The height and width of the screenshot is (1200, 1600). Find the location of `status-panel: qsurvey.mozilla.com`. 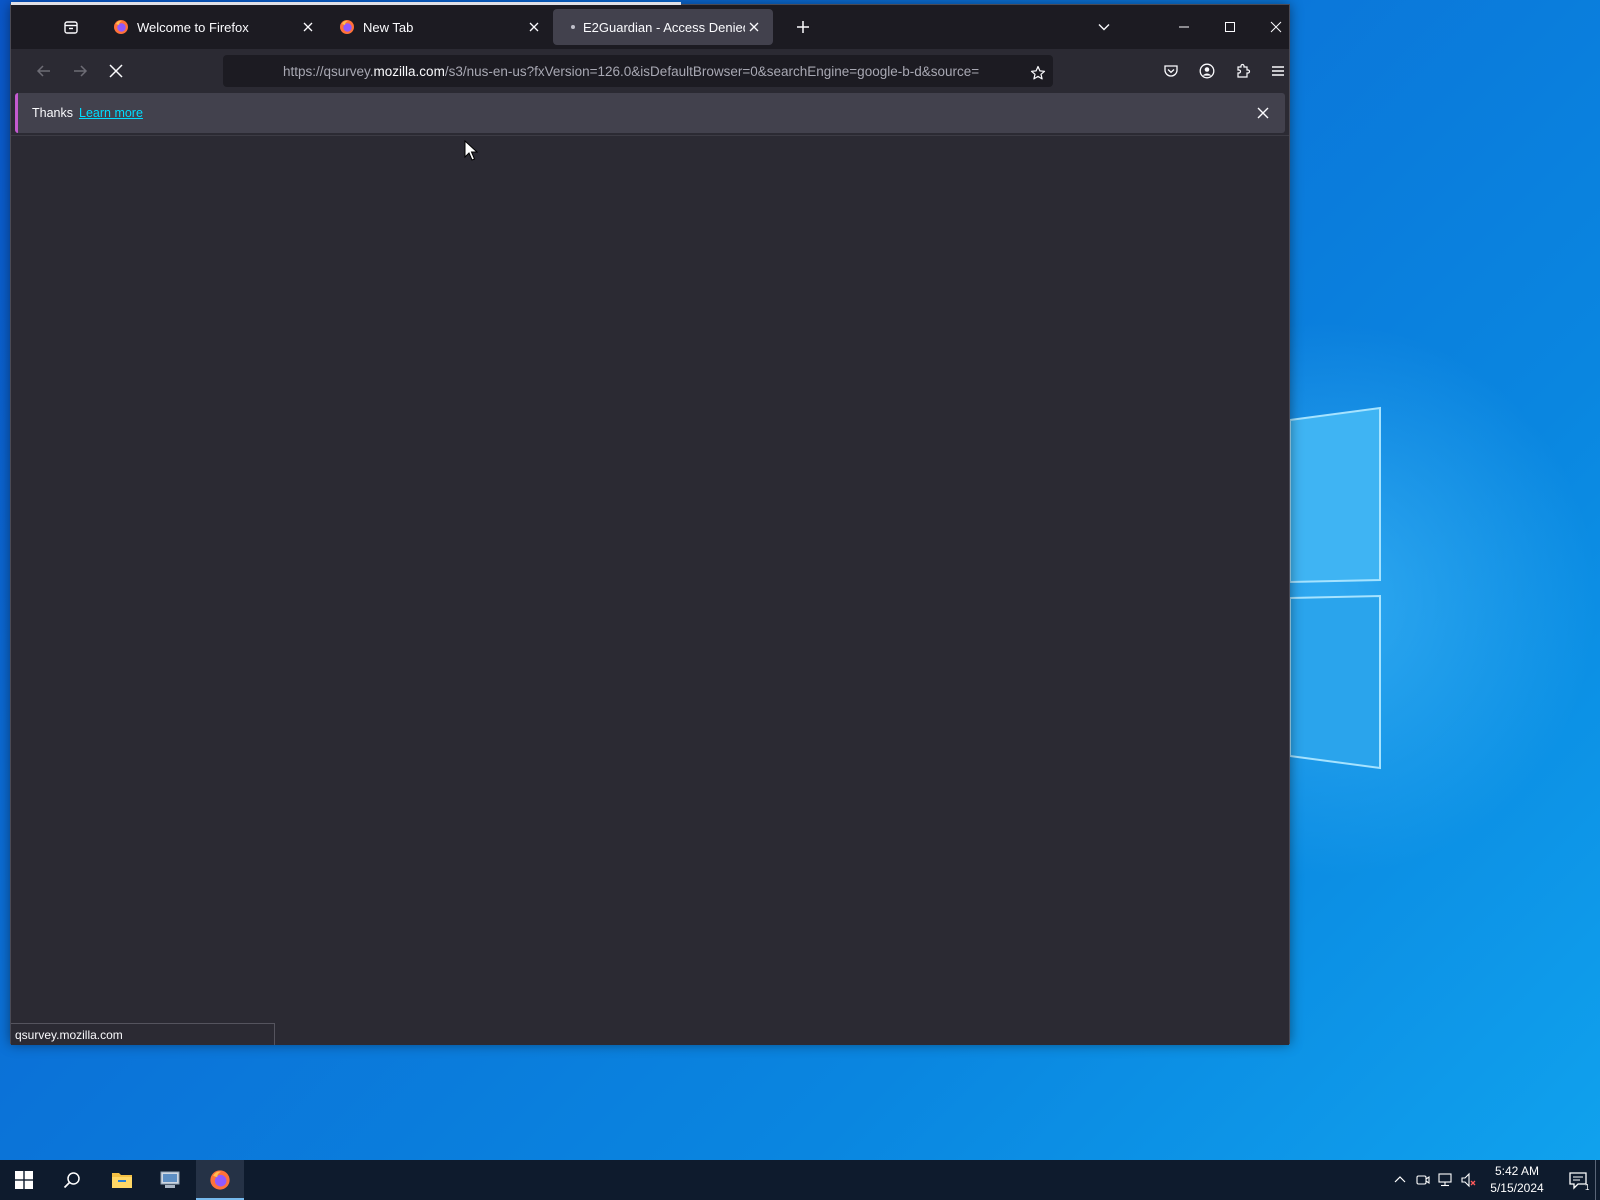

status-panel: qsurvey.mozilla.com is located at coordinates (143, 1034).